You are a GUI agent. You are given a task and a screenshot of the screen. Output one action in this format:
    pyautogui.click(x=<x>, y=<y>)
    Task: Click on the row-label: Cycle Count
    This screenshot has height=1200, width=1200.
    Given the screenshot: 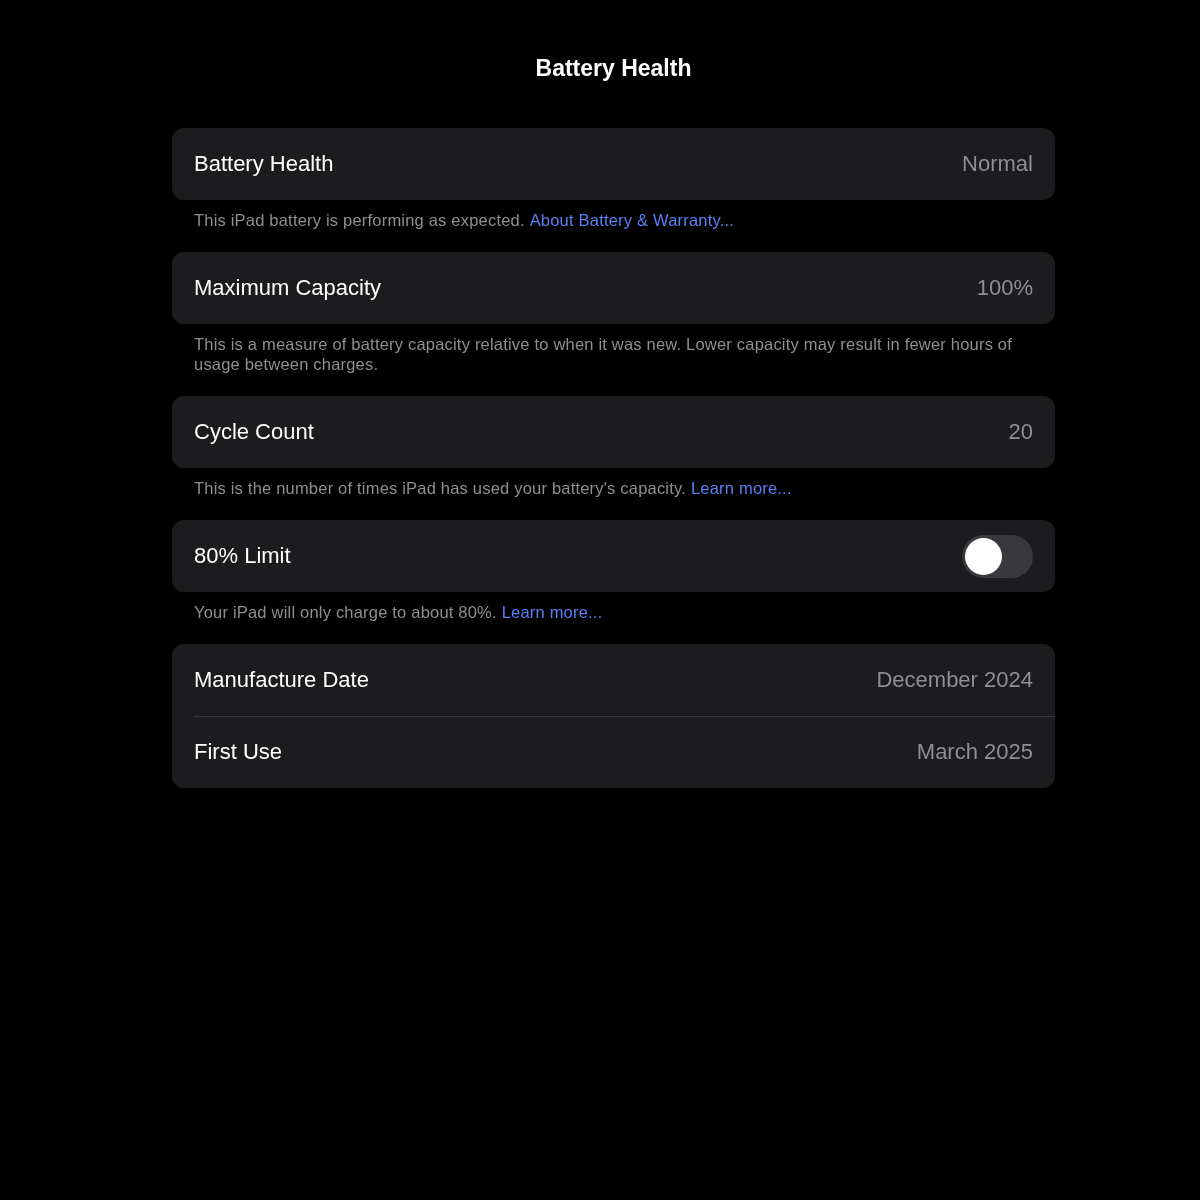 What is the action you would take?
    pyautogui.click(x=254, y=432)
    